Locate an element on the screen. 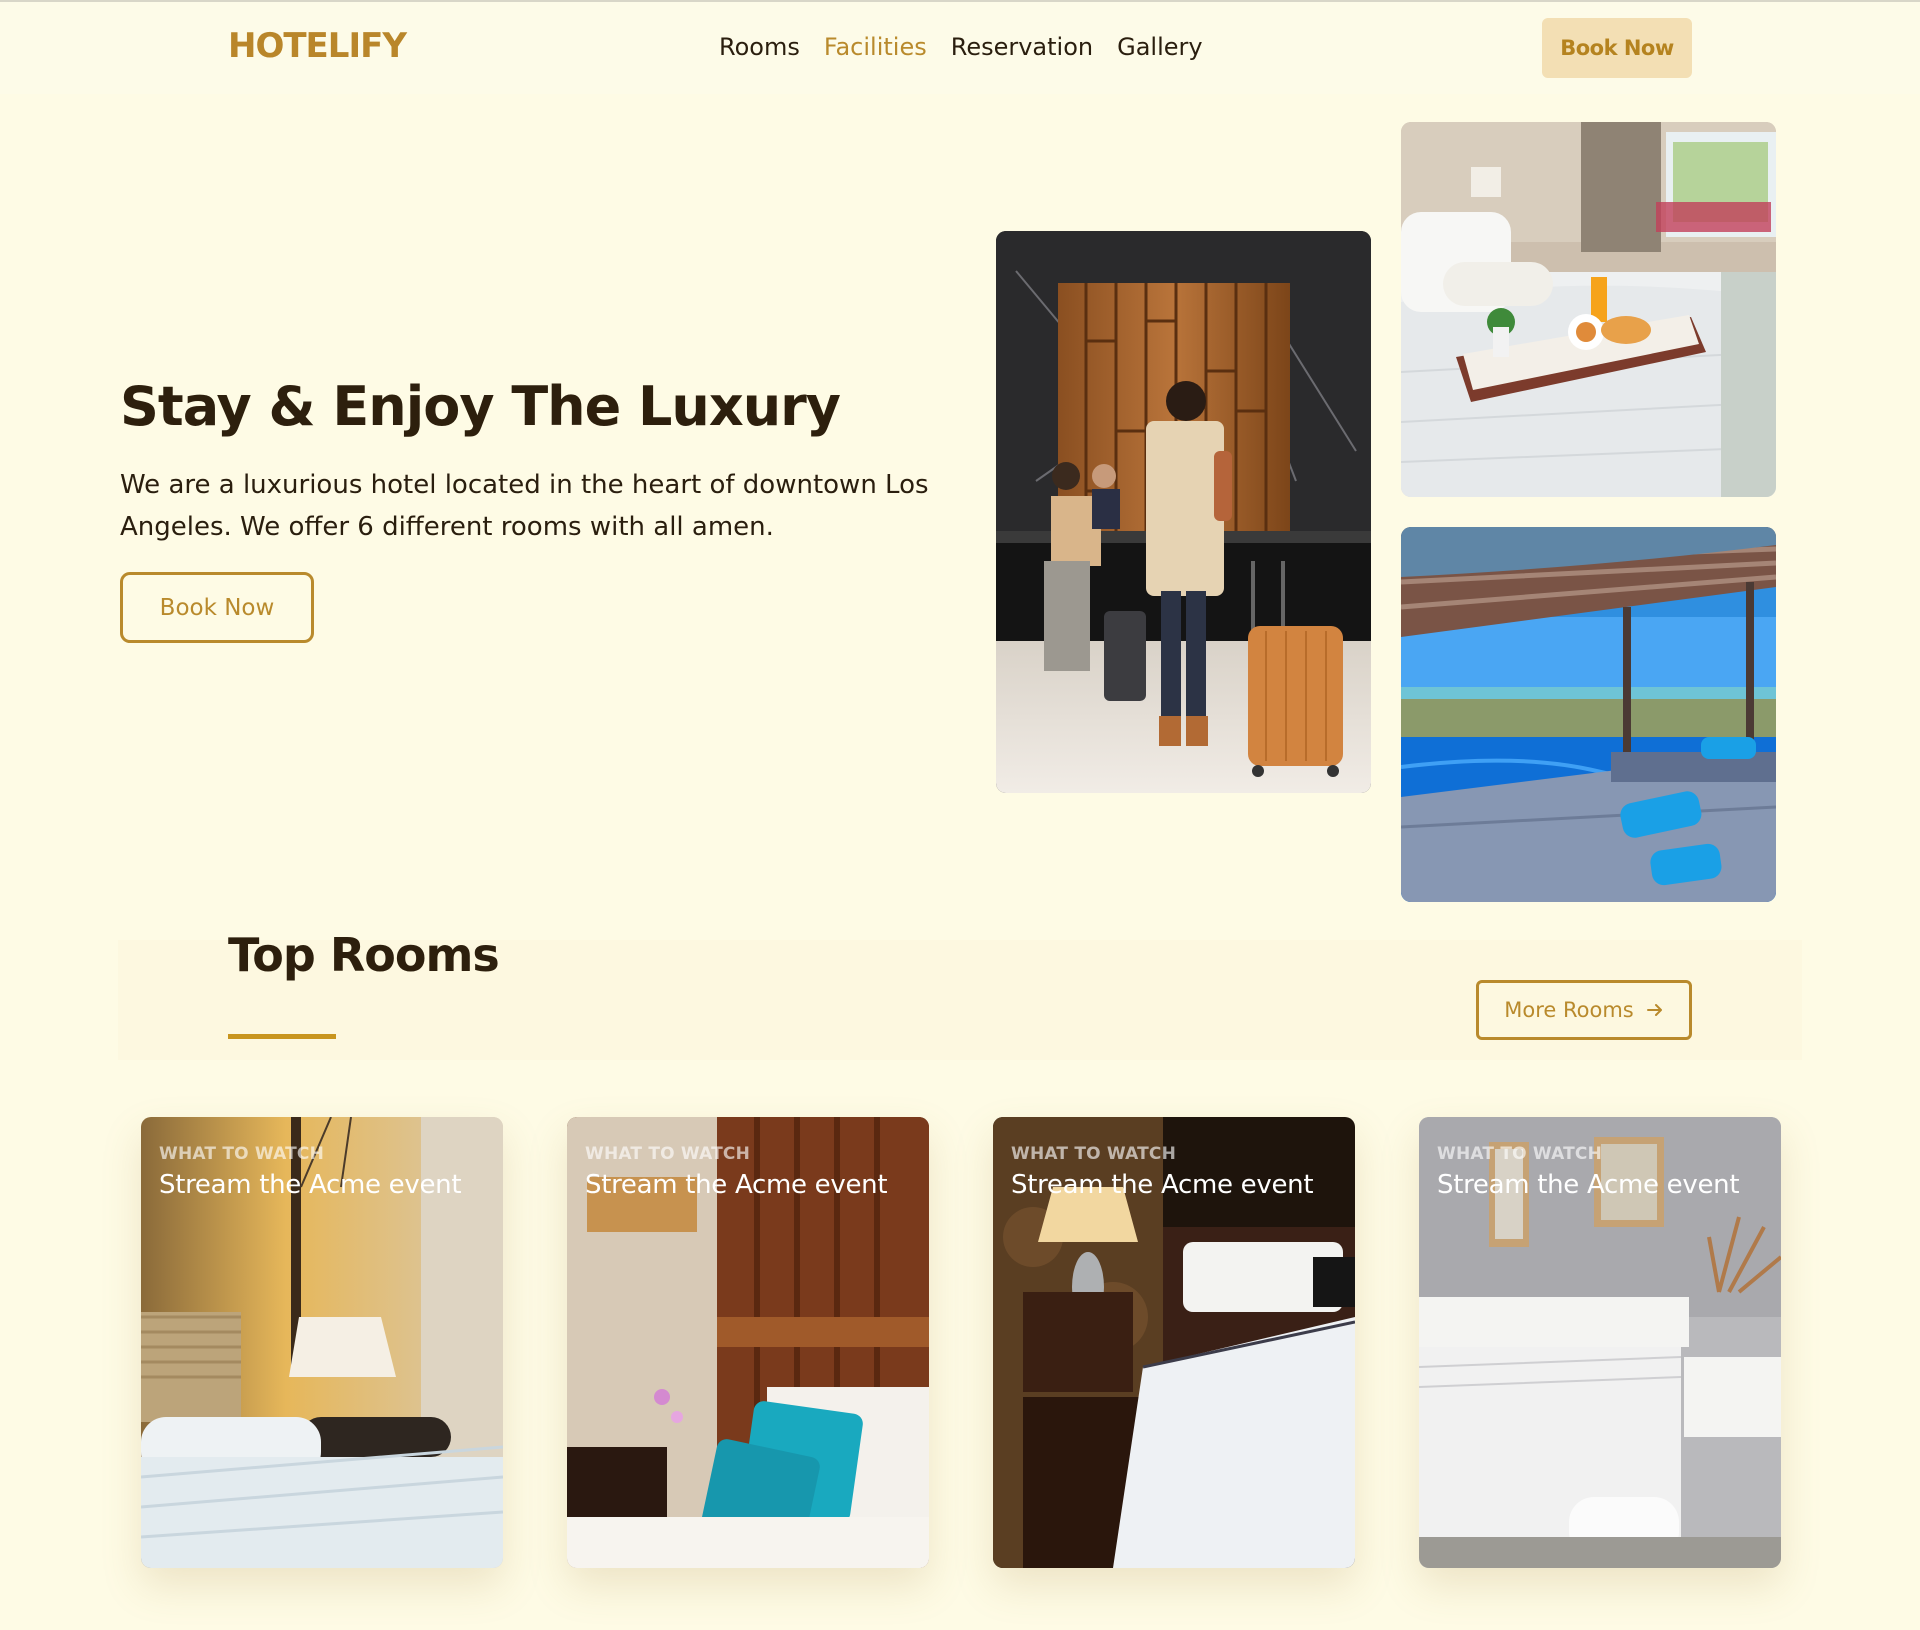  reception-photo is located at coordinates (1183, 512).